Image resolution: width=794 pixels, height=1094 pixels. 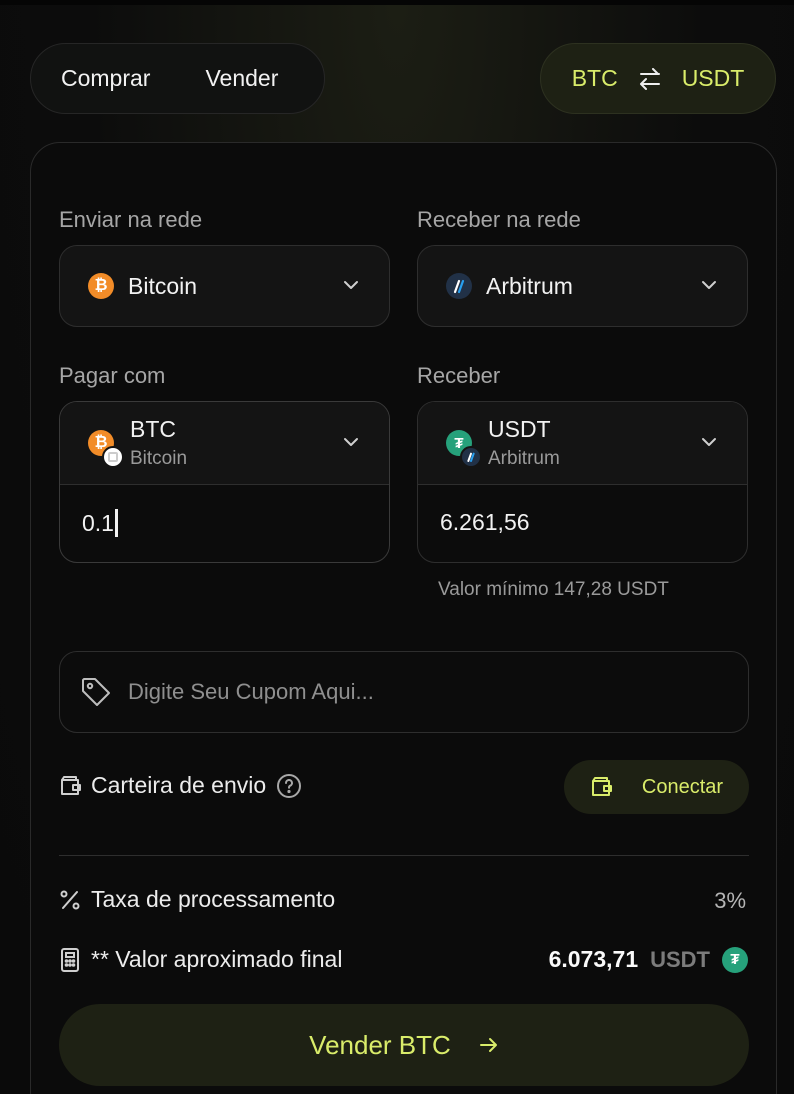 What do you see at coordinates (289, 786) in the screenshot?
I see `help-icon` at bounding box center [289, 786].